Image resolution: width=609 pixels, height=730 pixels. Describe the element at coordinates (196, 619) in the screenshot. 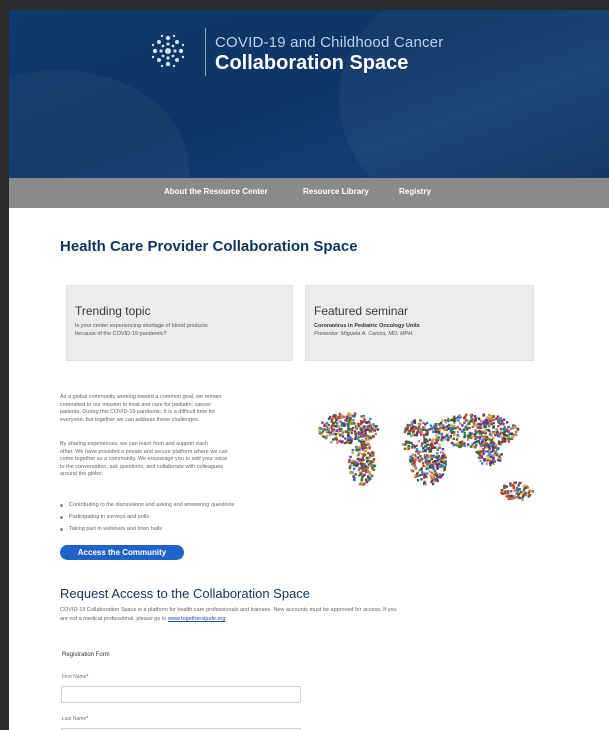

I see `togetherstjude-link: www.togetherstjude.org` at that location.